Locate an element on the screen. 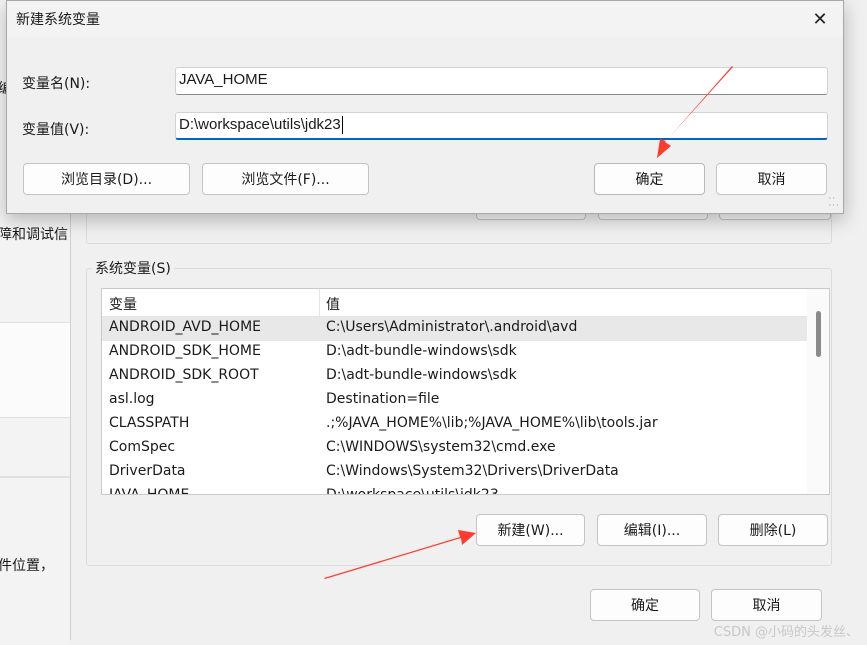 The image size is (867, 645). background-text-fragment: 件位置， is located at coordinates (27, 566).